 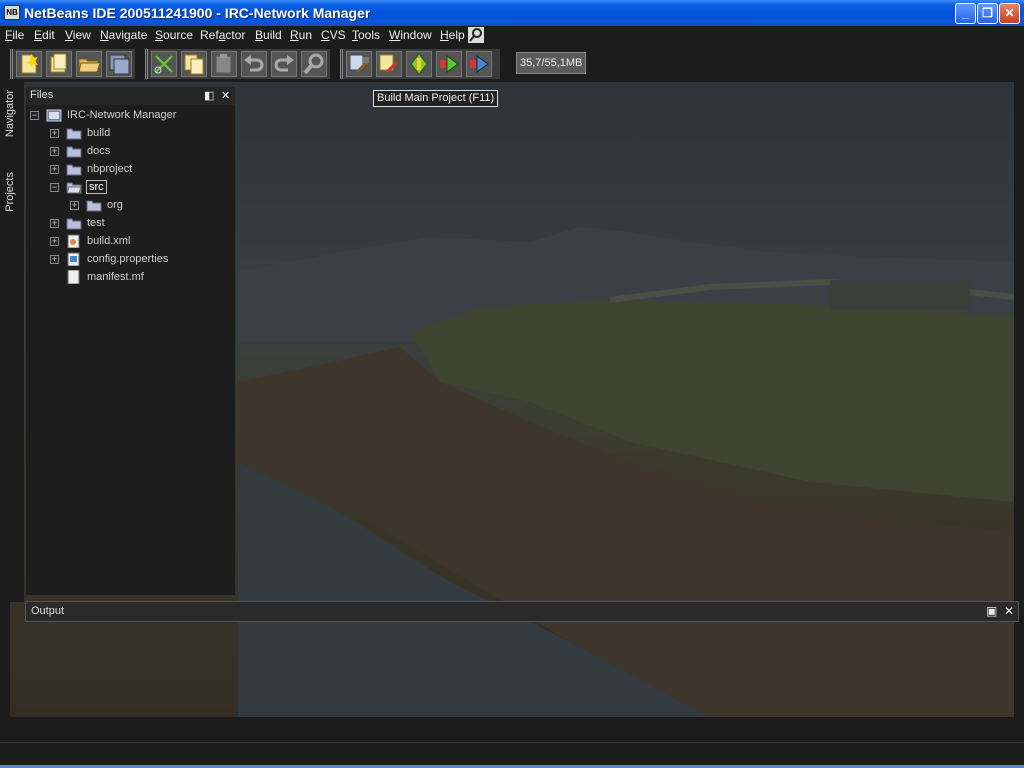 I want to click on tree-node: + nbproject, so click(x=130, y=170).